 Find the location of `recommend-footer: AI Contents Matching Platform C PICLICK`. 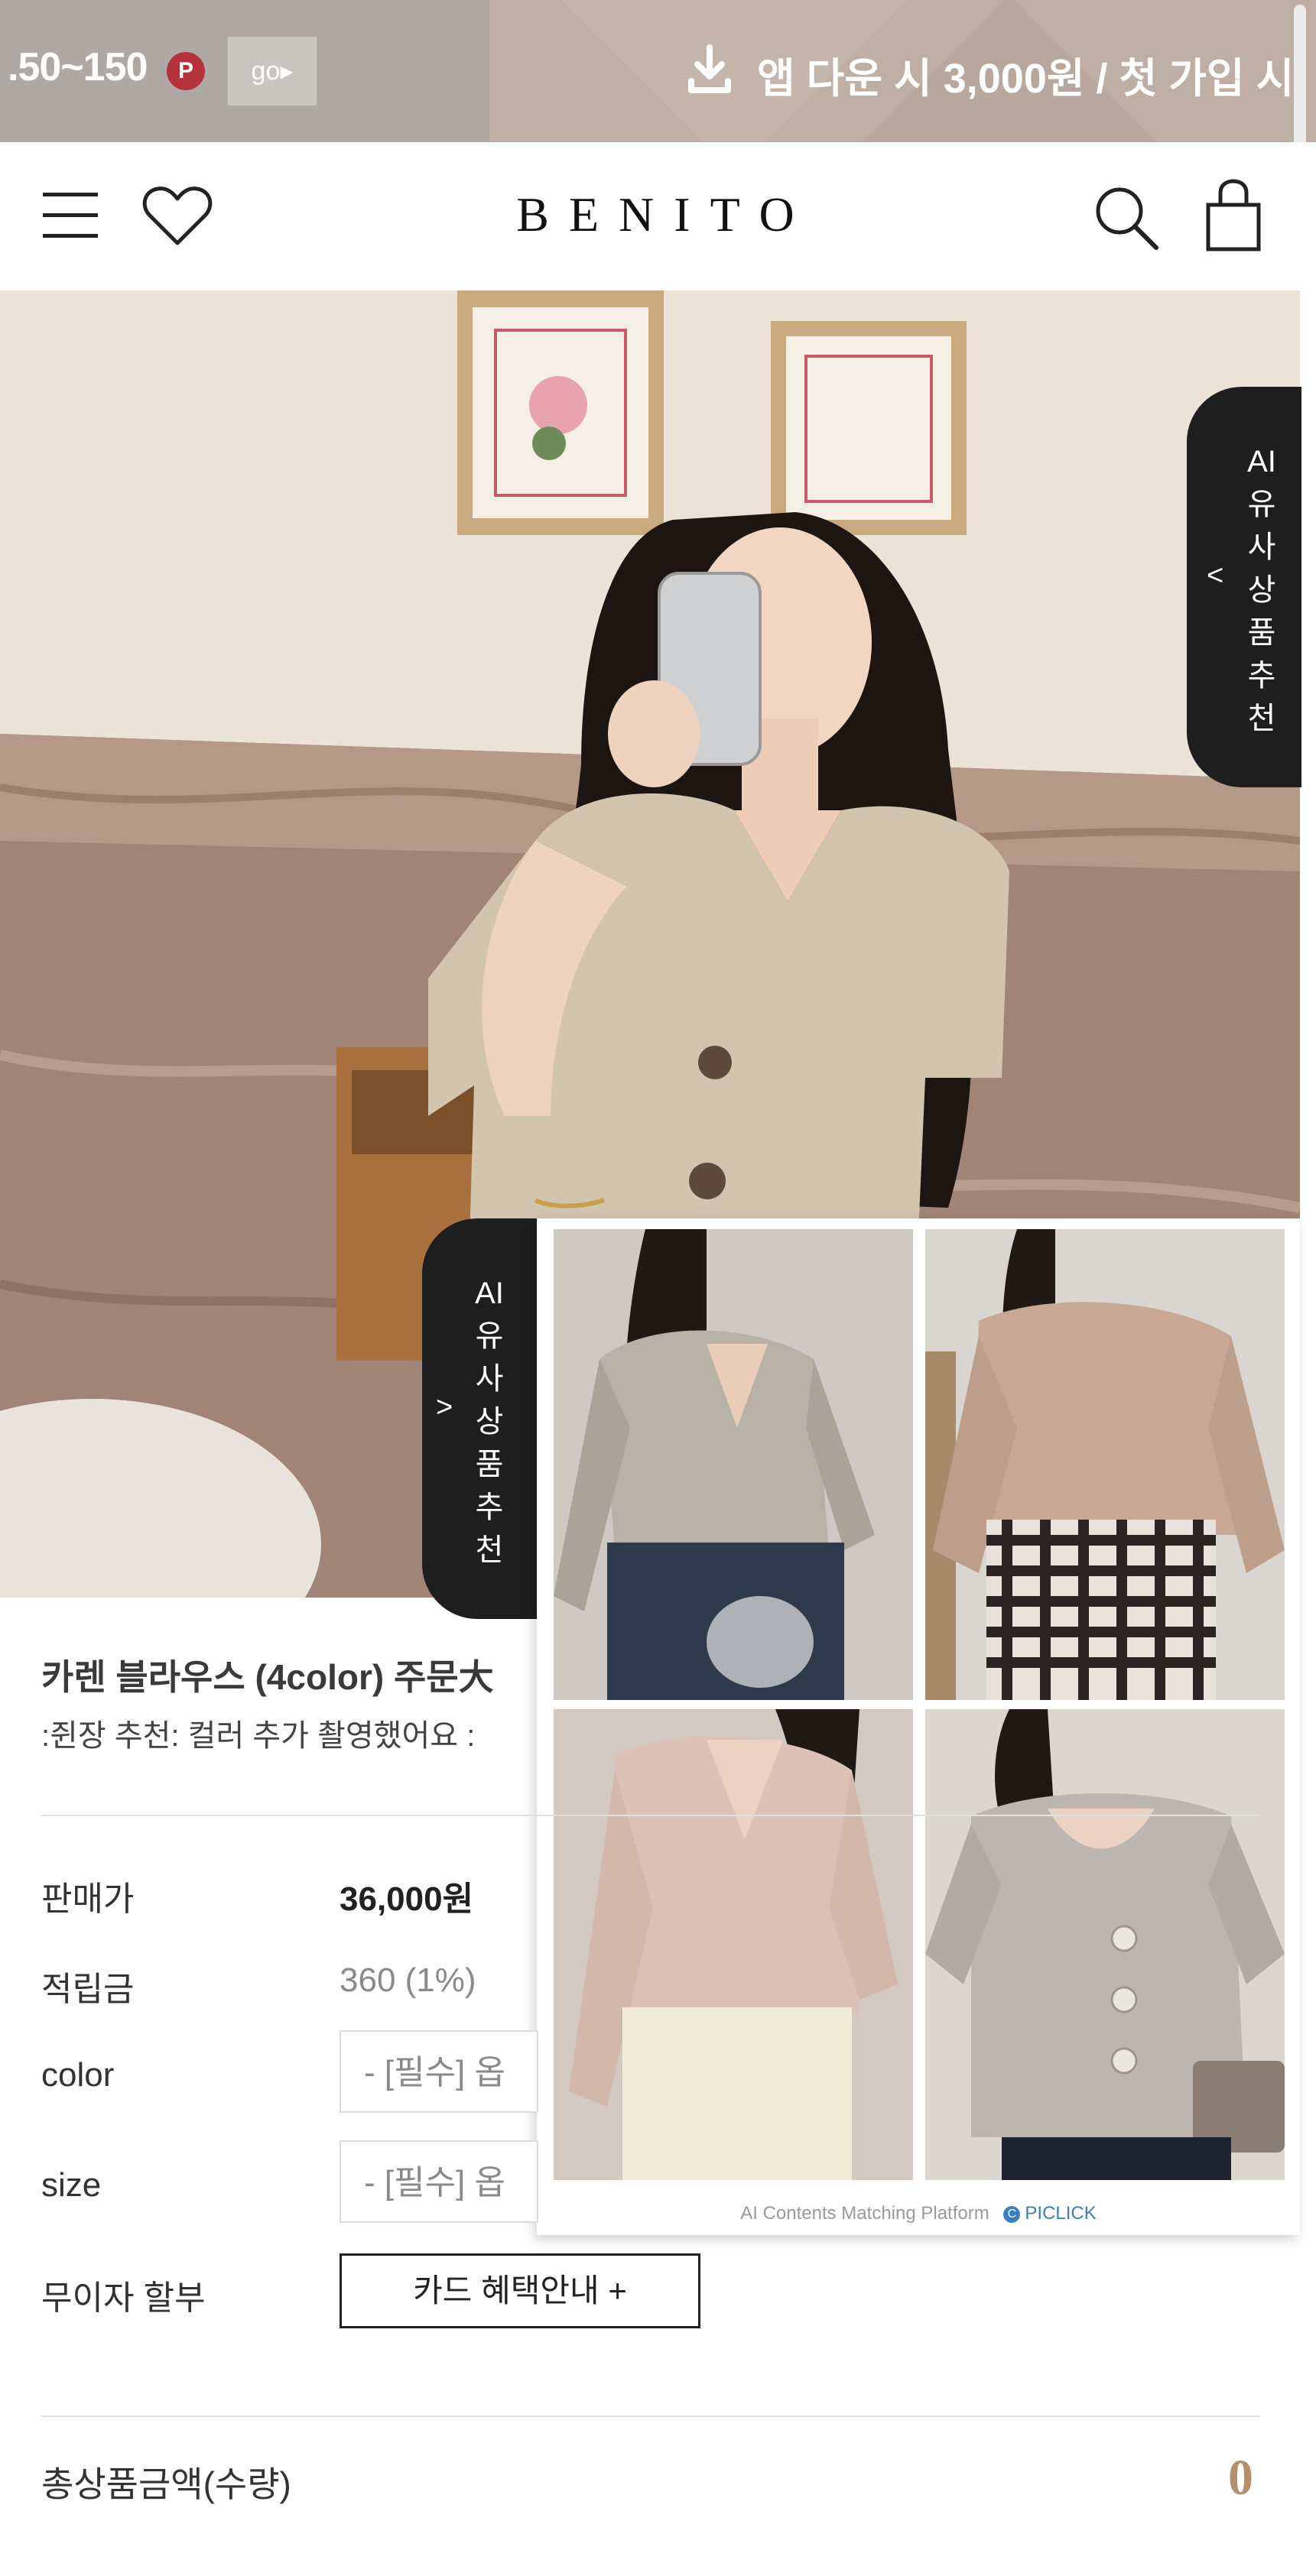

recommend-footer: AI Contents Matching Platform C PICLICK is located at coordinates (918, 2213).